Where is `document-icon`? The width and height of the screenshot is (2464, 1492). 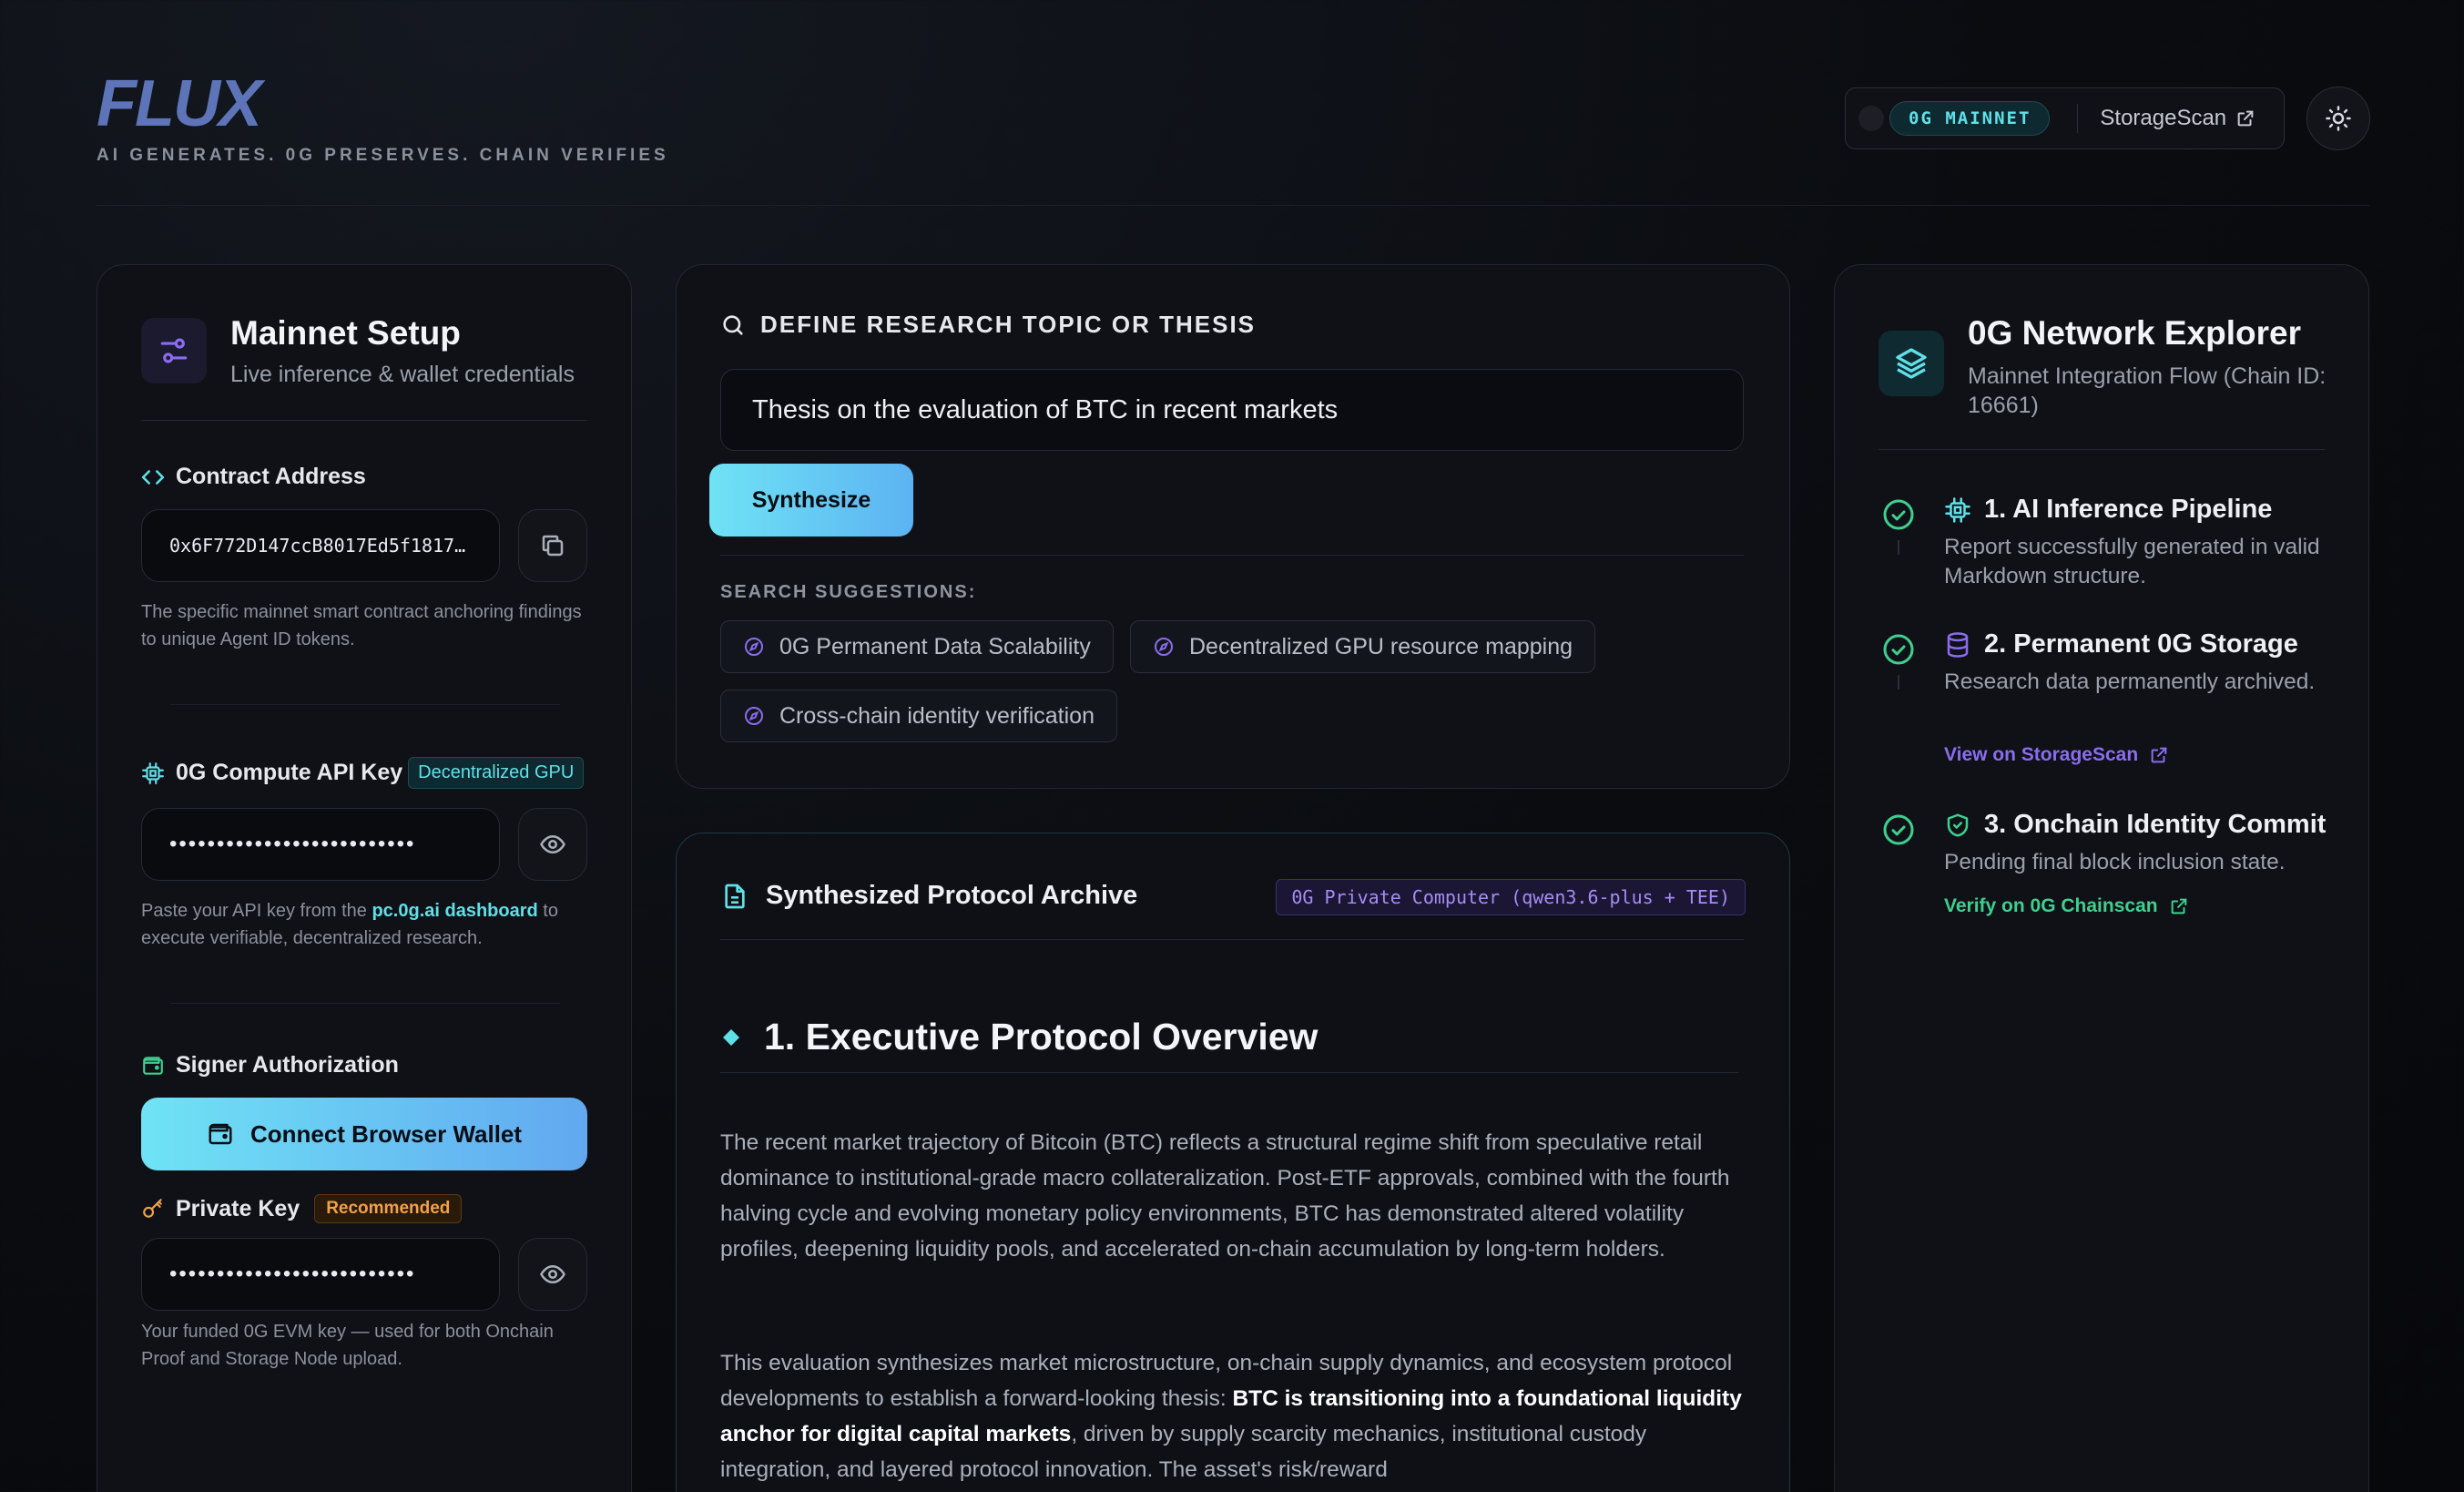 document-icon is located at coordinates (735, 896).